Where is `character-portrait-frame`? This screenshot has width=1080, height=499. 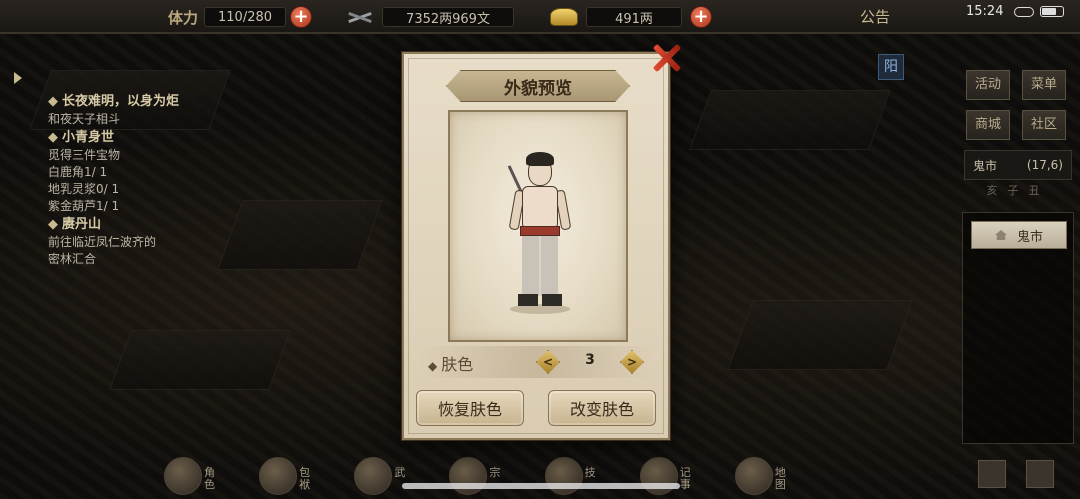
character-portrait-frame is located at coordinates (538, 226).